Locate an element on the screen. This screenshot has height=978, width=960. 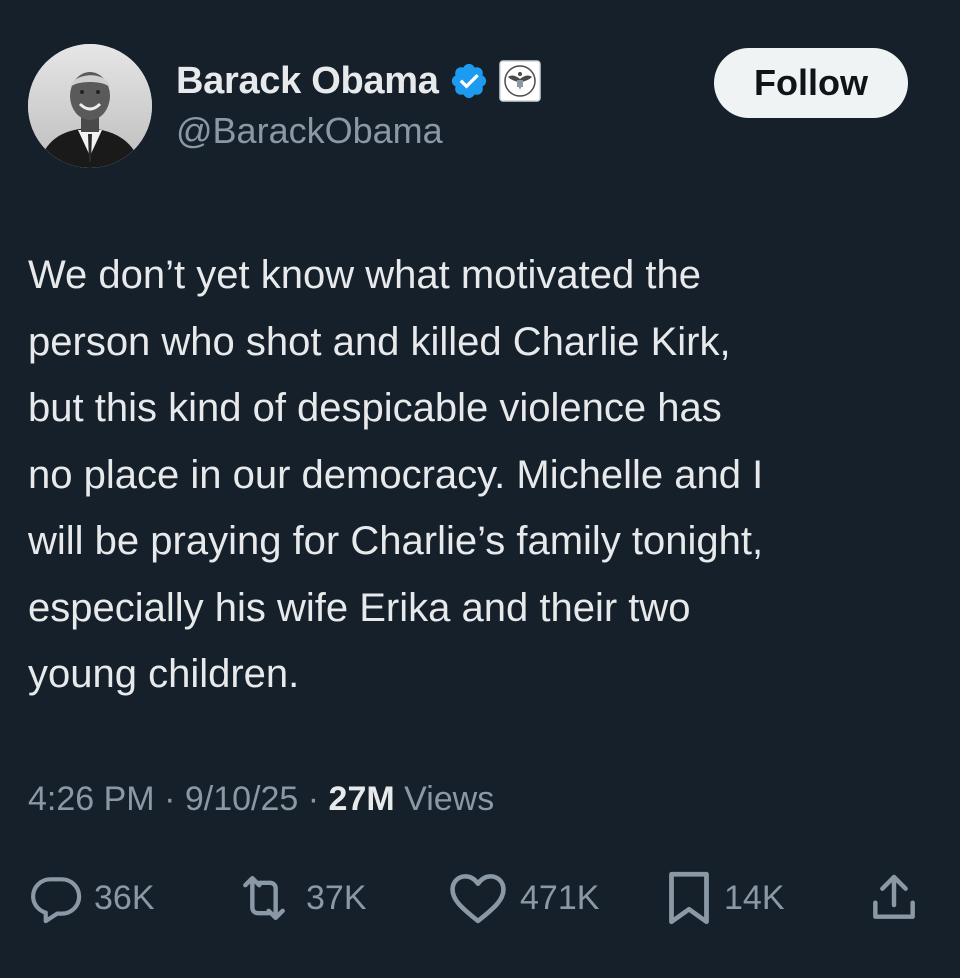
government-seal-icon is located at coordinates (519, 81).